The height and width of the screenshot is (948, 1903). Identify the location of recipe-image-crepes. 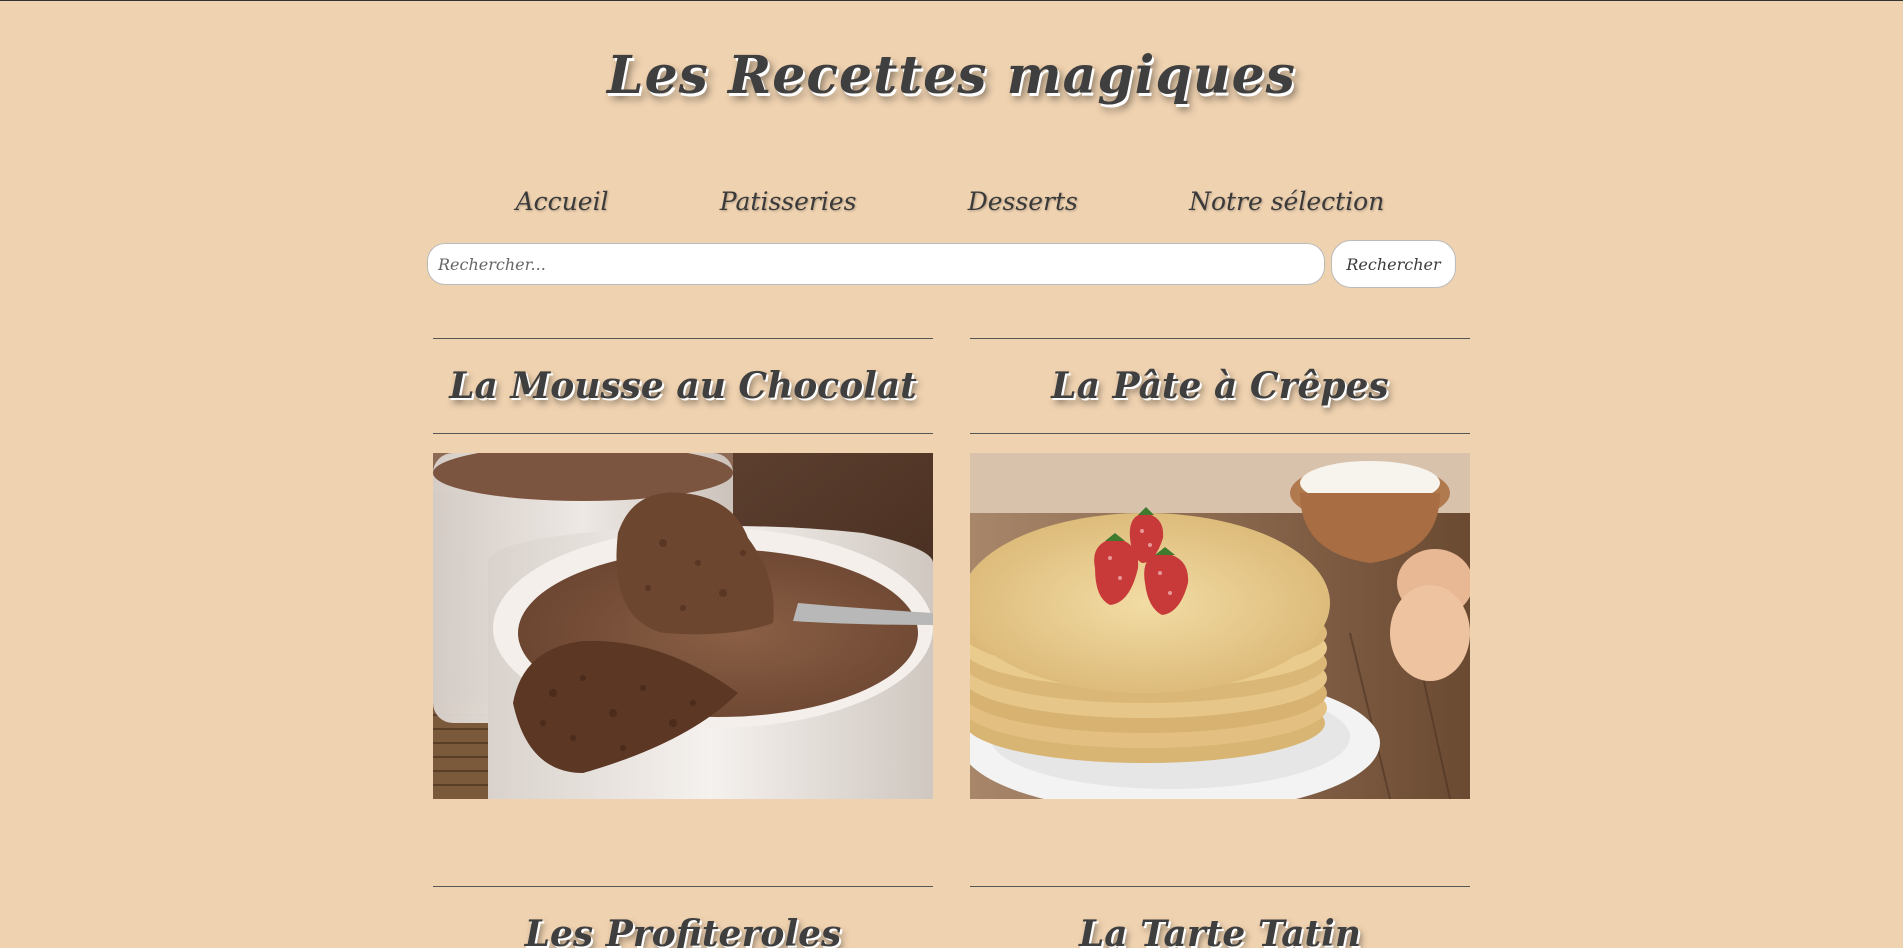
(1220, 626).